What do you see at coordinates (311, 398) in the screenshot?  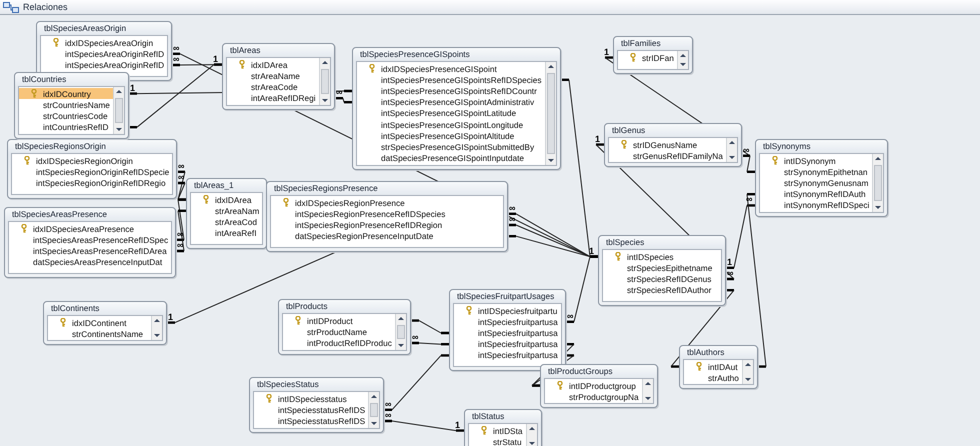 I see `field-row: intIDSpeciesstatus` at bounding box center [311, 398].